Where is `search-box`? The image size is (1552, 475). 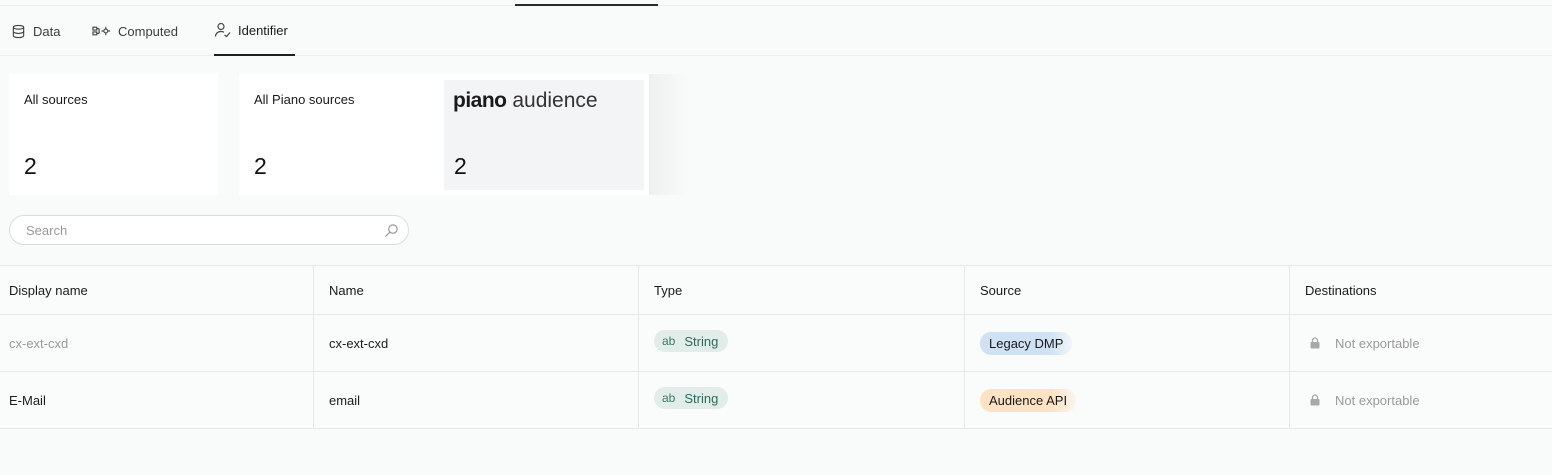
search-box is located at coordinates (209, 230).